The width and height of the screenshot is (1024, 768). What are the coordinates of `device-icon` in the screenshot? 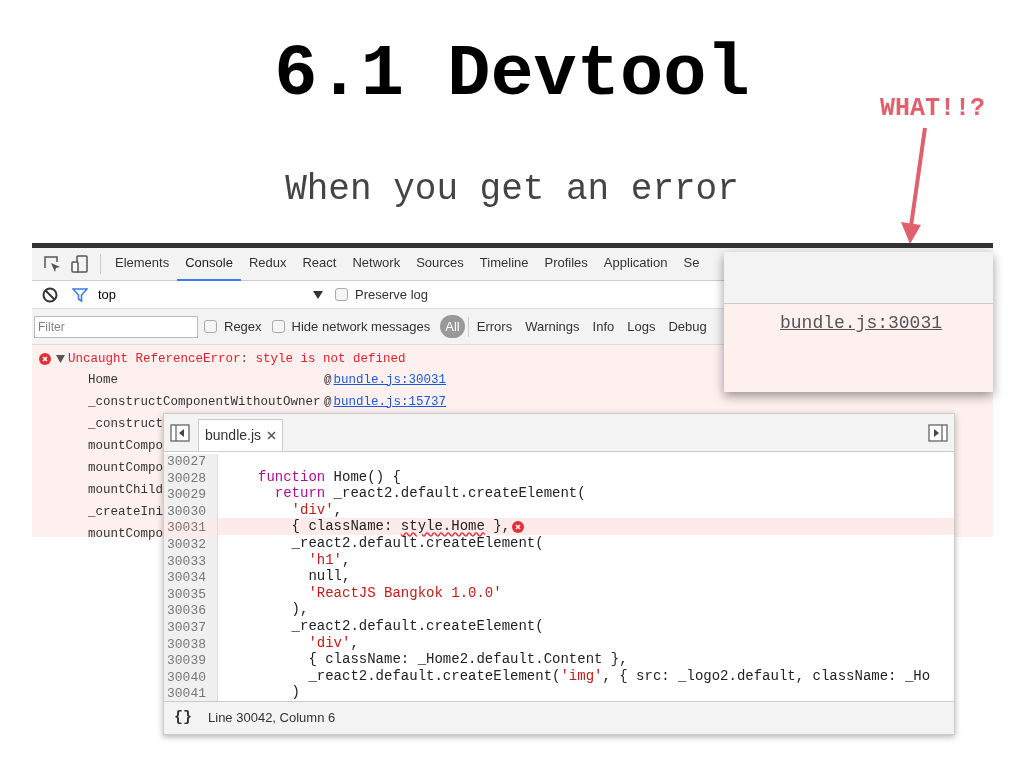 It's located at (80, 264).